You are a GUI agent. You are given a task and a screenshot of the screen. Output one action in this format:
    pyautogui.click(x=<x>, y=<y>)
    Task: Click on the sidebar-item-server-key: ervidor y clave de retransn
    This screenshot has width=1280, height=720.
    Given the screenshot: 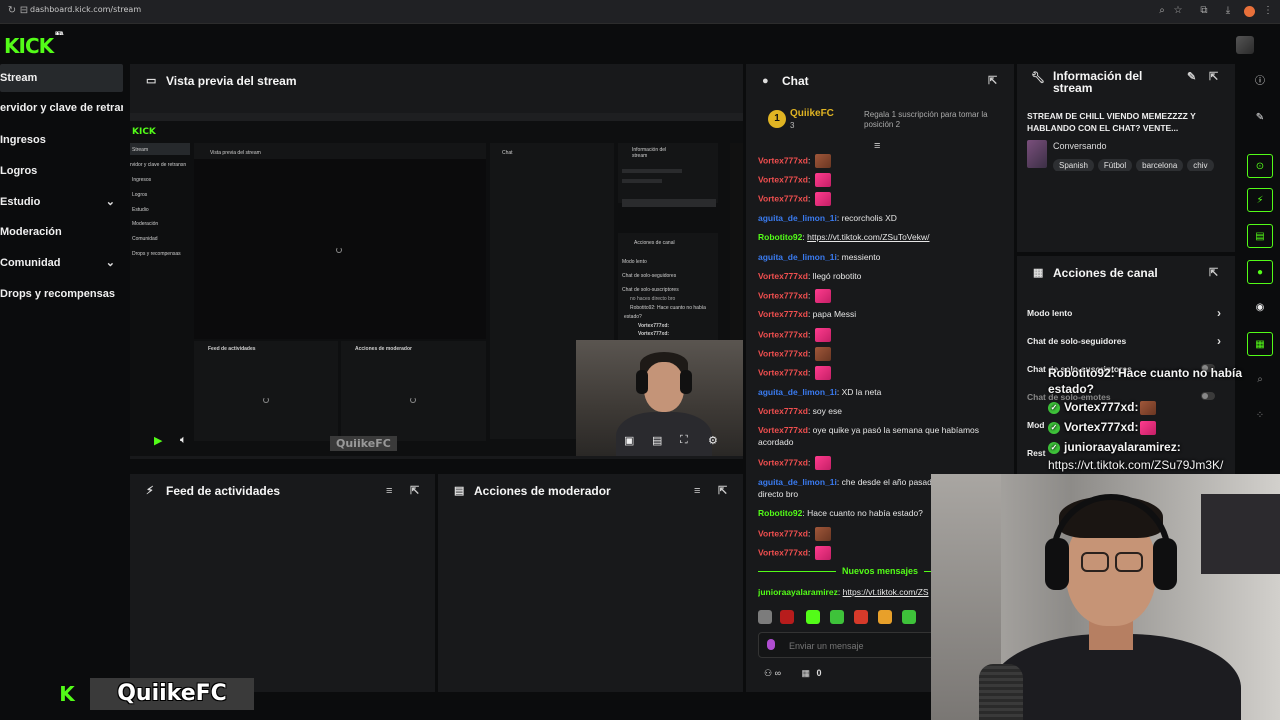 What is the action you would take?
    pyautogui.click(x=61, y=108)
    